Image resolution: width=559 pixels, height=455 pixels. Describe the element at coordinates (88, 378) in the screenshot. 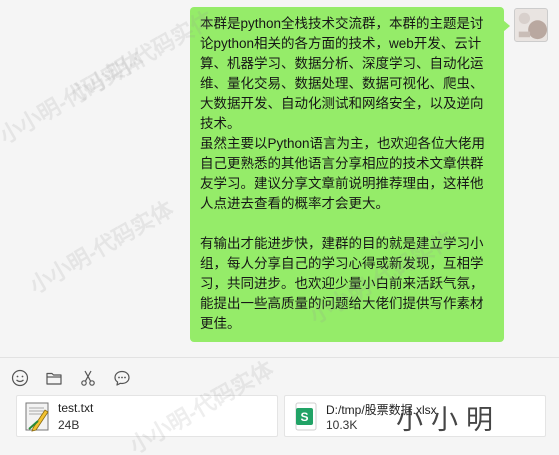

I see `scissors-icon` at that location.